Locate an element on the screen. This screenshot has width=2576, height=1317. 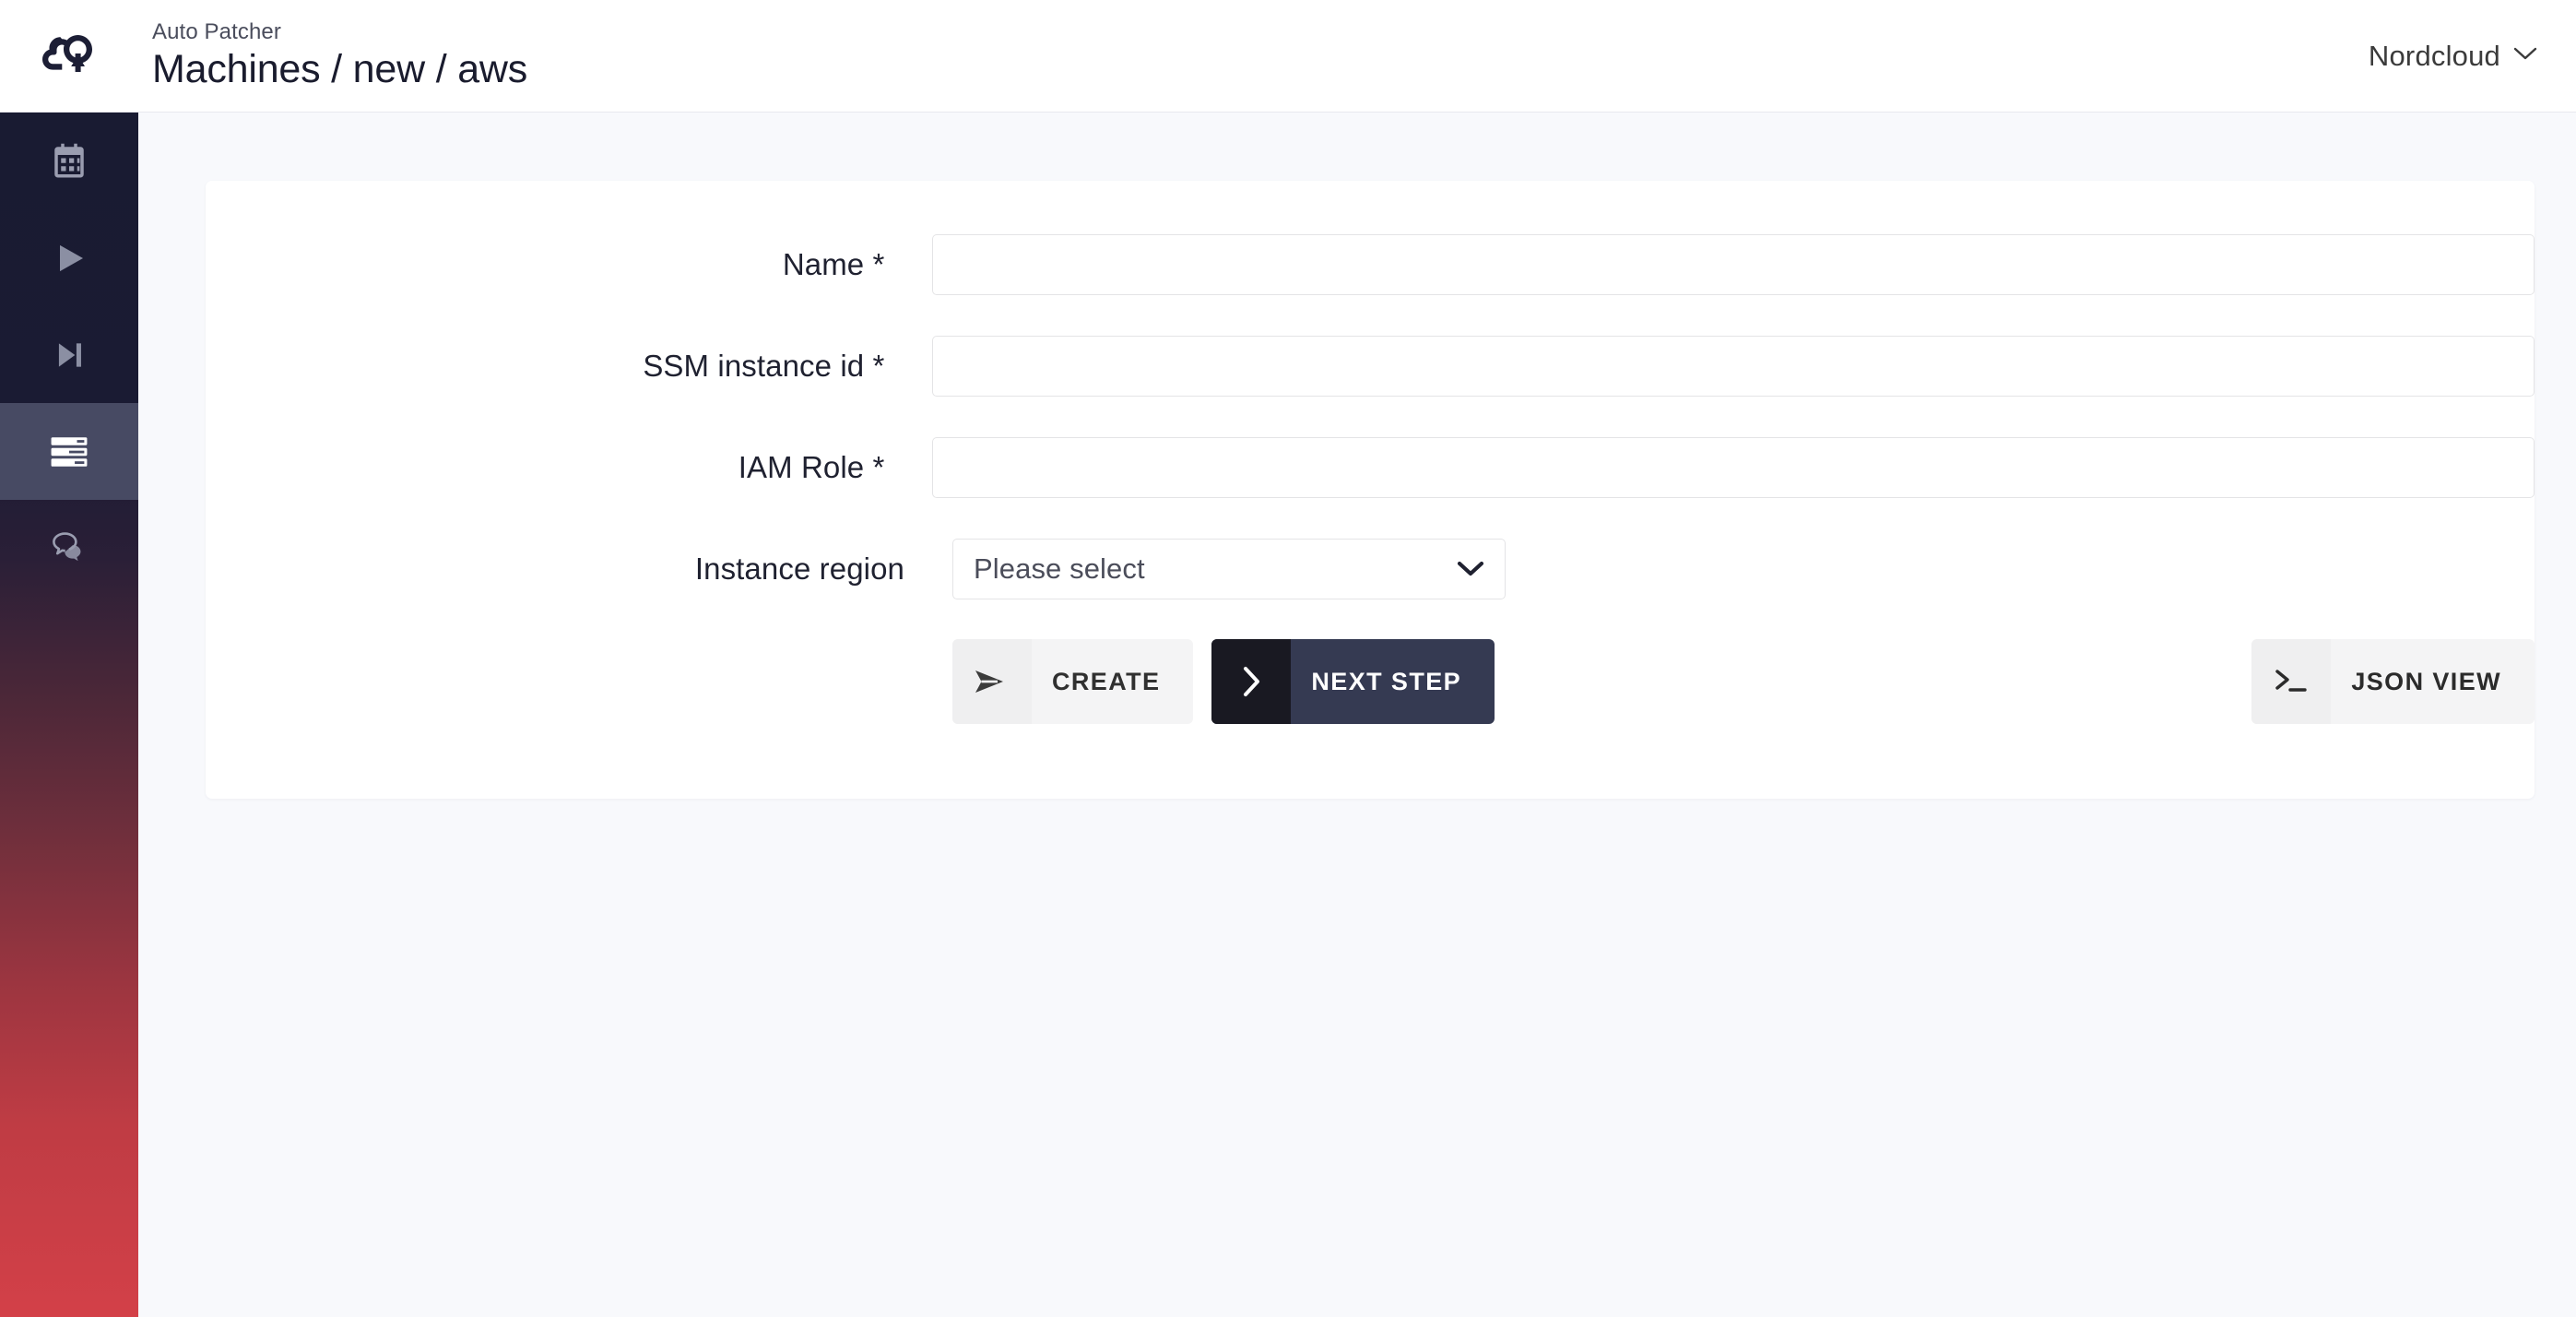
form-row-name: Name * is located at coordinates (1370, 264).